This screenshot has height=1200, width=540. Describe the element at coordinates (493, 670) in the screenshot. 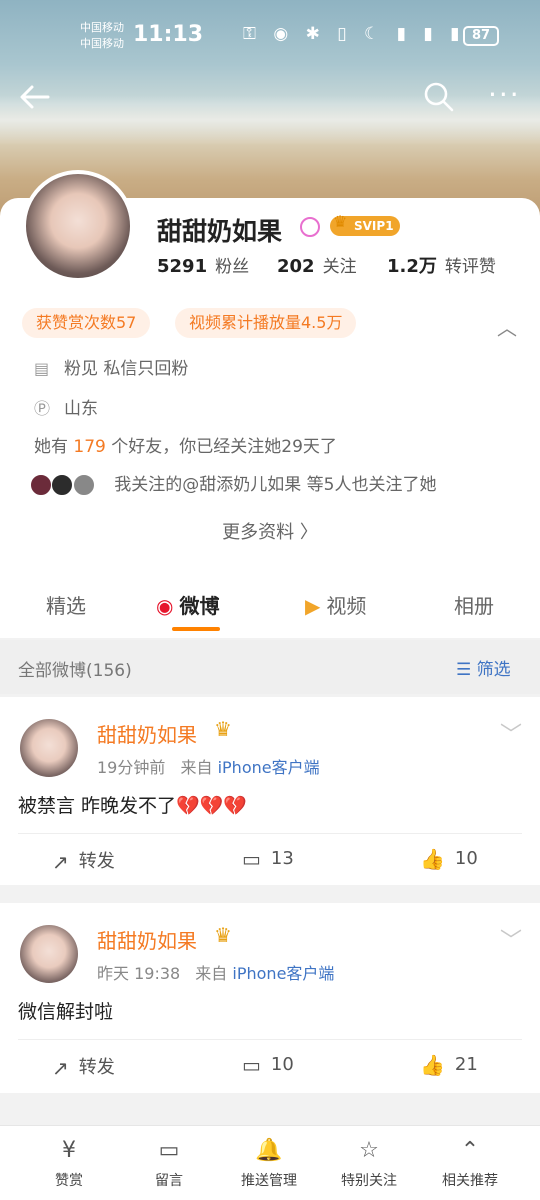

I see `filter-label: 筛选` at that location.